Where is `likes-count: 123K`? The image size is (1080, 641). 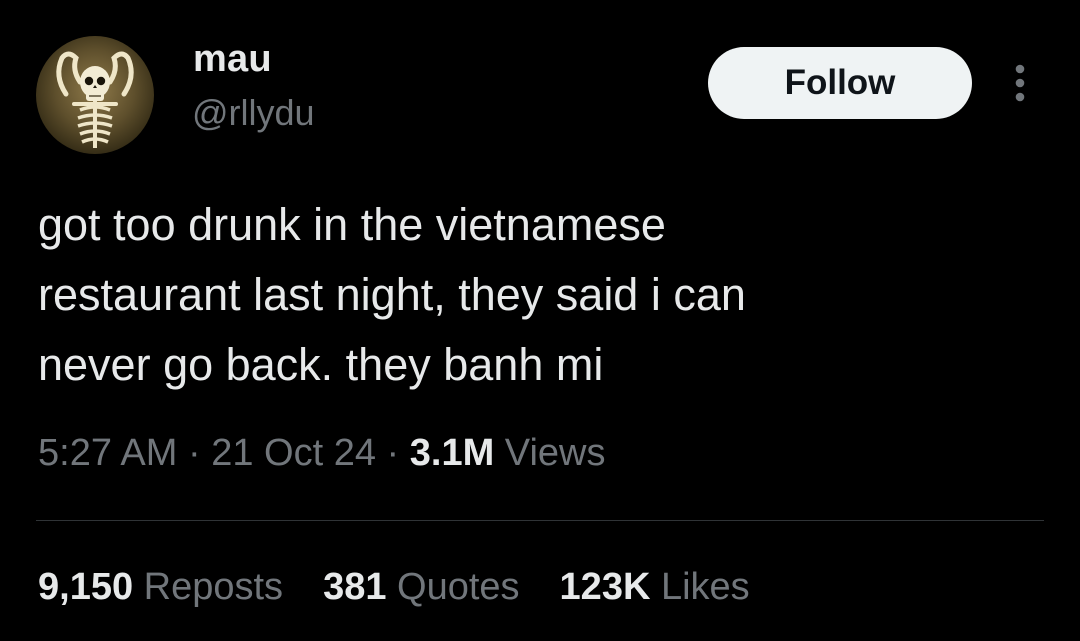
likes-count: 123K is located at coordinates (605, 587).